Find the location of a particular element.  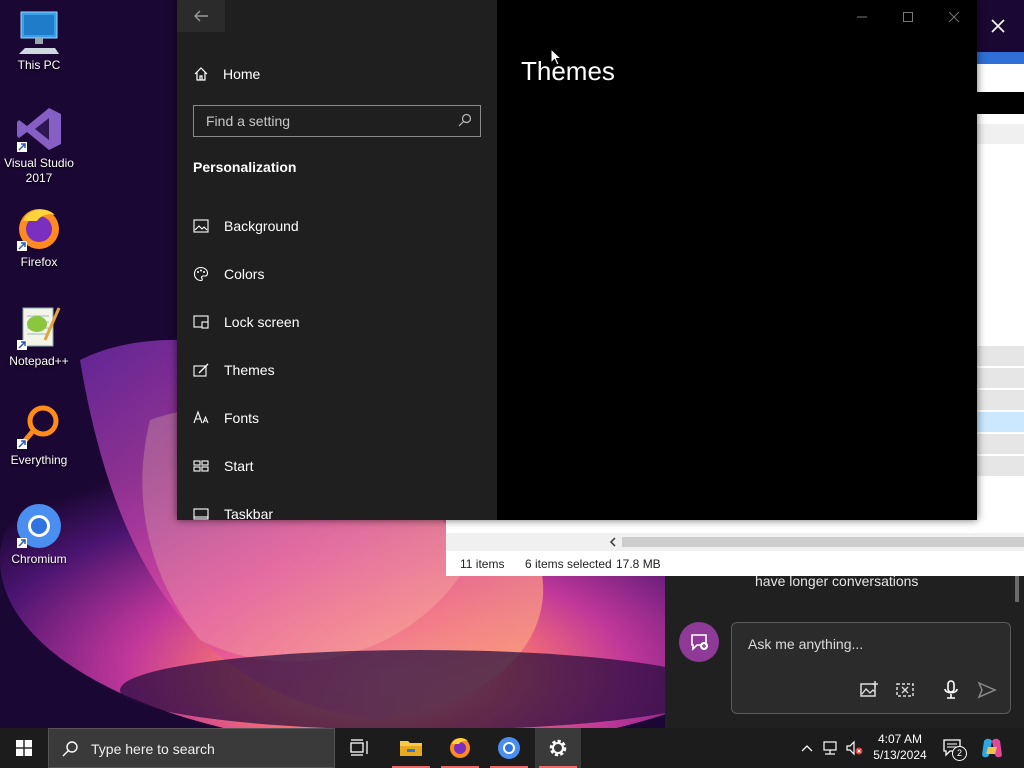

gear-icon is located at coordinates (558, 748).